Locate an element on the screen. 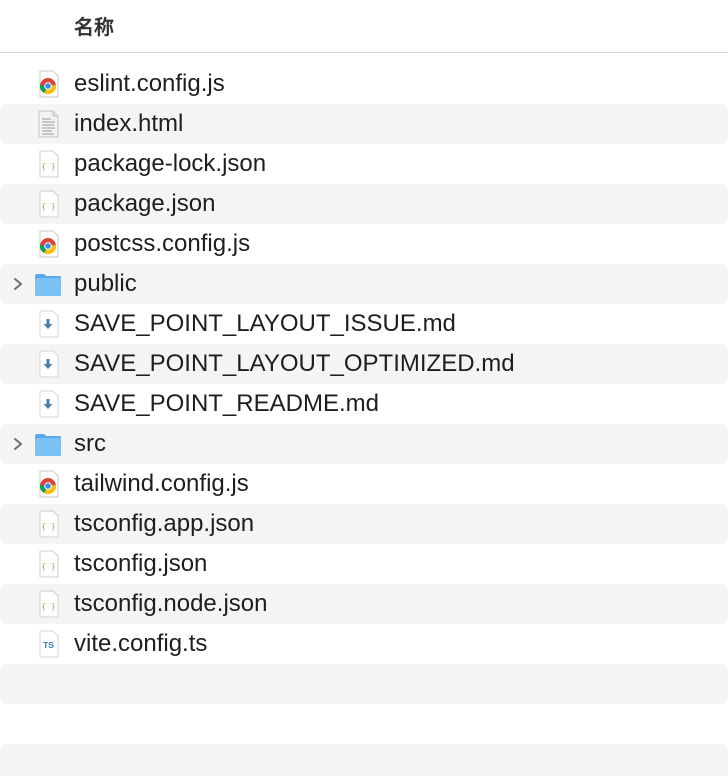 This screenshot has width=728, height=776. file-row: { } tsconfig.app.json is located at coordinates (364, 524).